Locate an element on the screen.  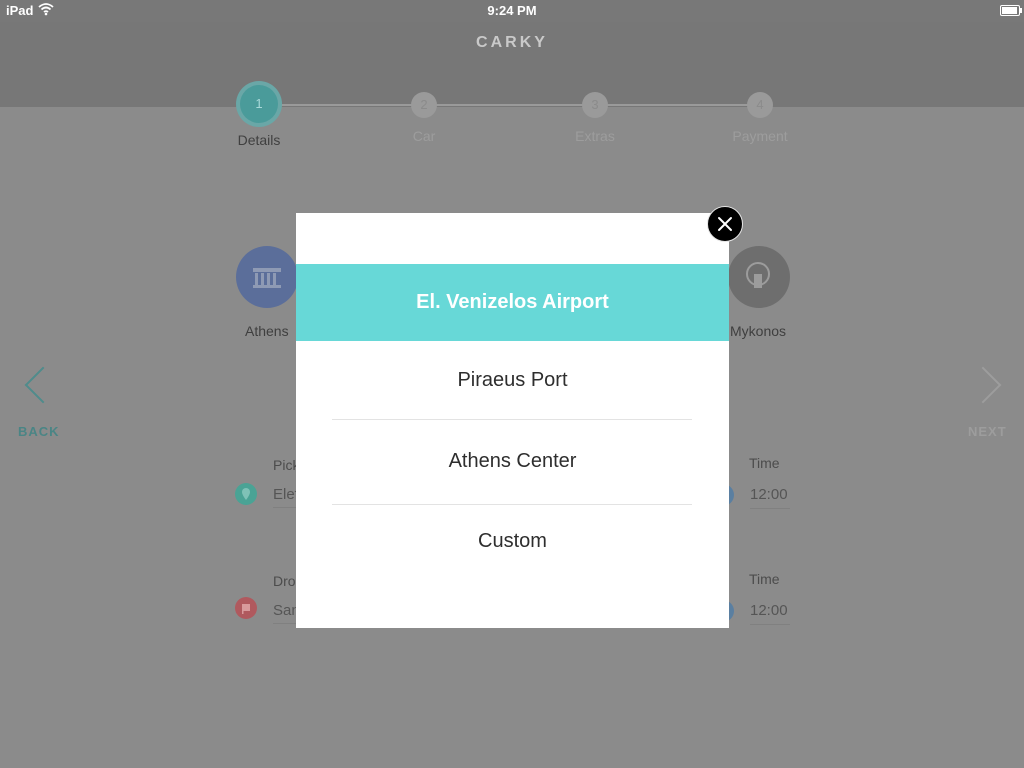
windmill-icon is located at coordinates (758, 275).